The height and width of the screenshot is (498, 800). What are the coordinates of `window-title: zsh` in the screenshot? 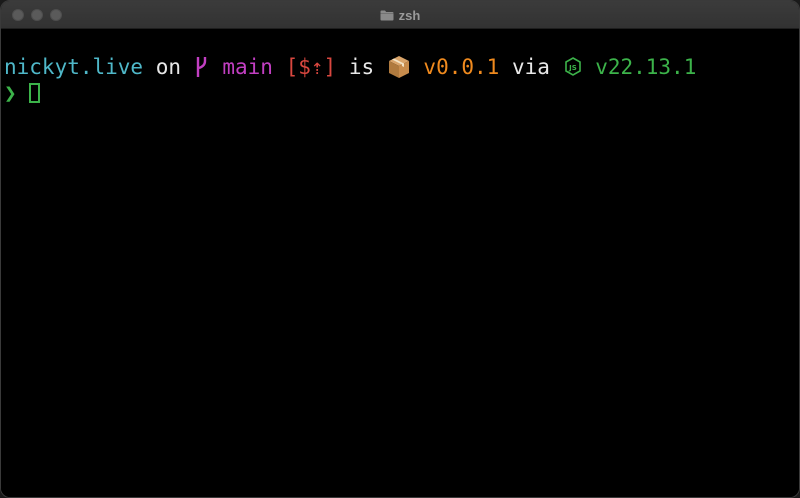 It's located at (400, 15).